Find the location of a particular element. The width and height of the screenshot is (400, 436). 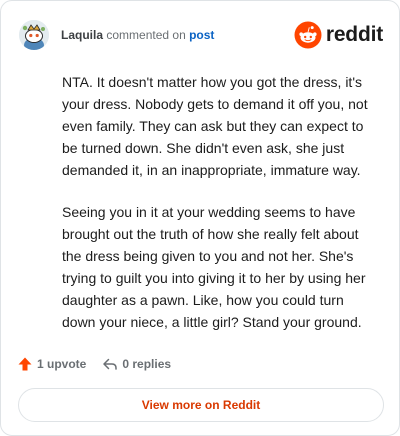

view-more-on-reddit-button: View more on Reddit is located at coordinates (201, 405).